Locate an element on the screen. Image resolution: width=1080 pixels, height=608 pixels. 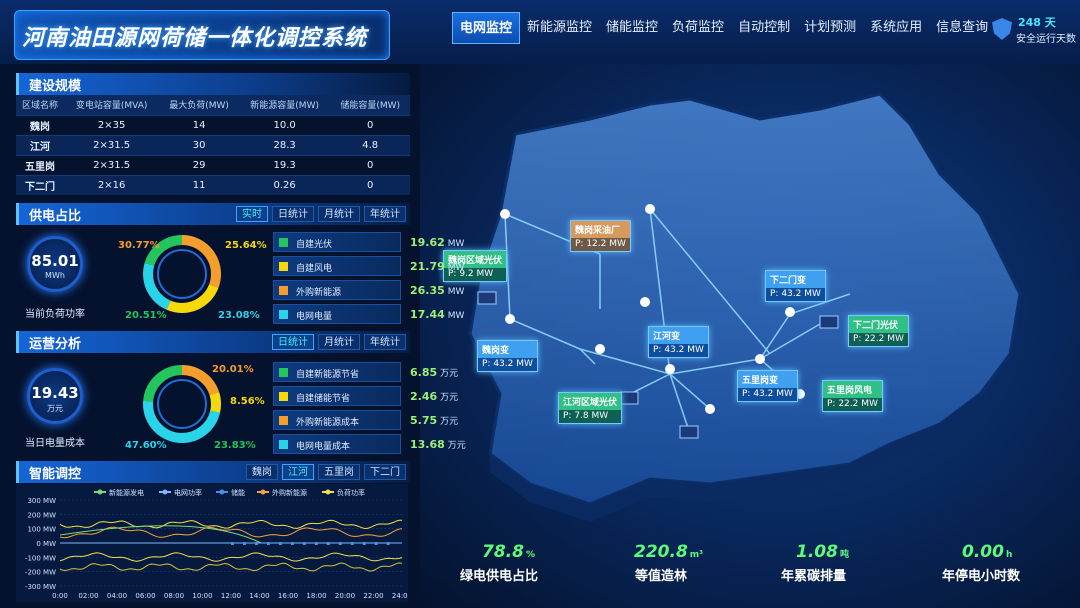
x-tick-label: 14:00 is located at coordinates (259, 596).